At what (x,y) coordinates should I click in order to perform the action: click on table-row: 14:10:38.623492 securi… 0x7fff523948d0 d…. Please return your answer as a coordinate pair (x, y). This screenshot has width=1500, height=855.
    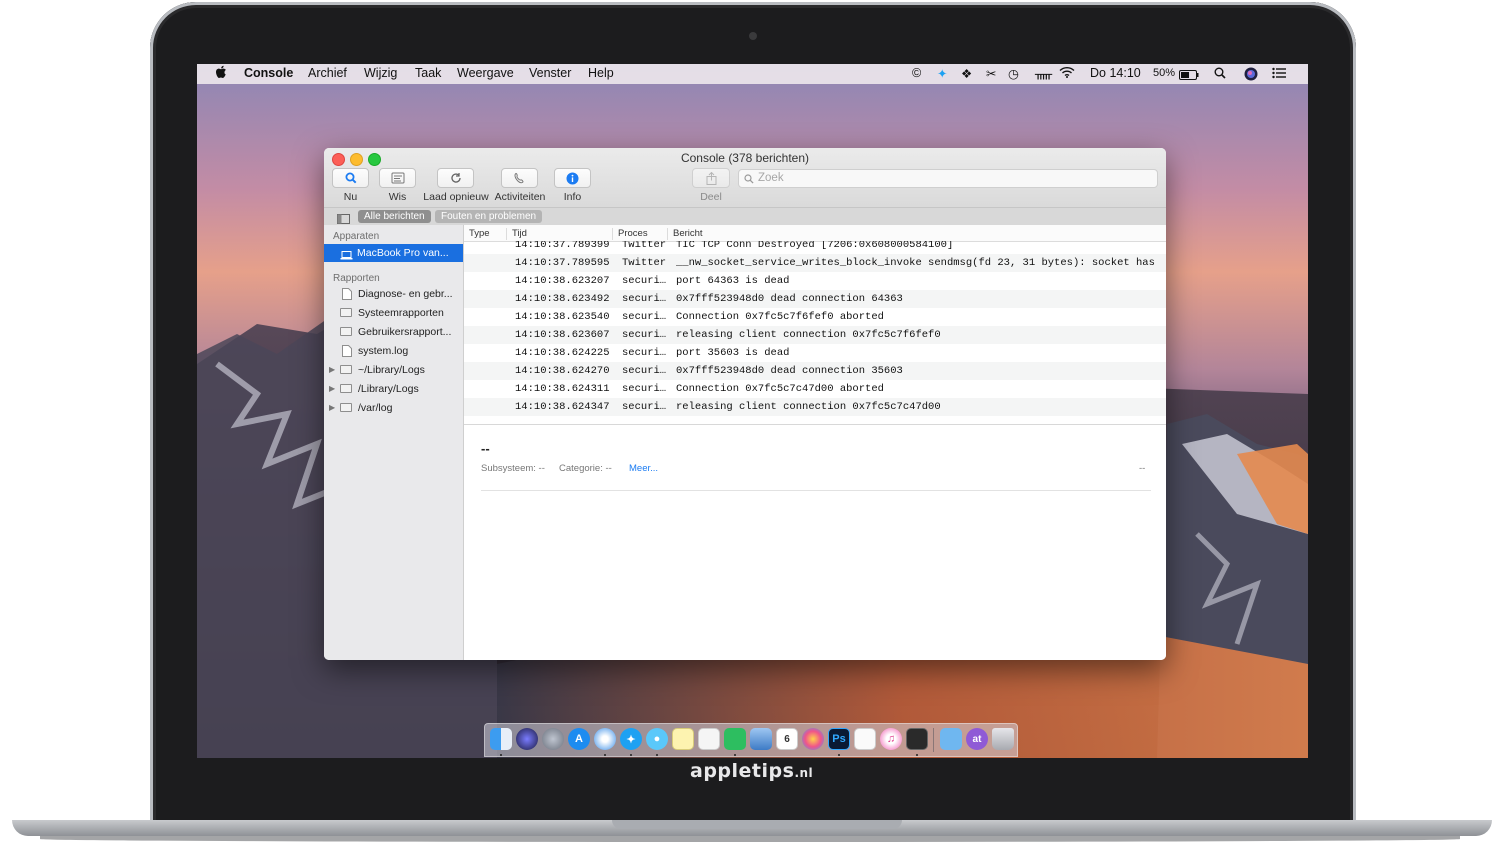
    Looking at the image, I should click on (815, 299).